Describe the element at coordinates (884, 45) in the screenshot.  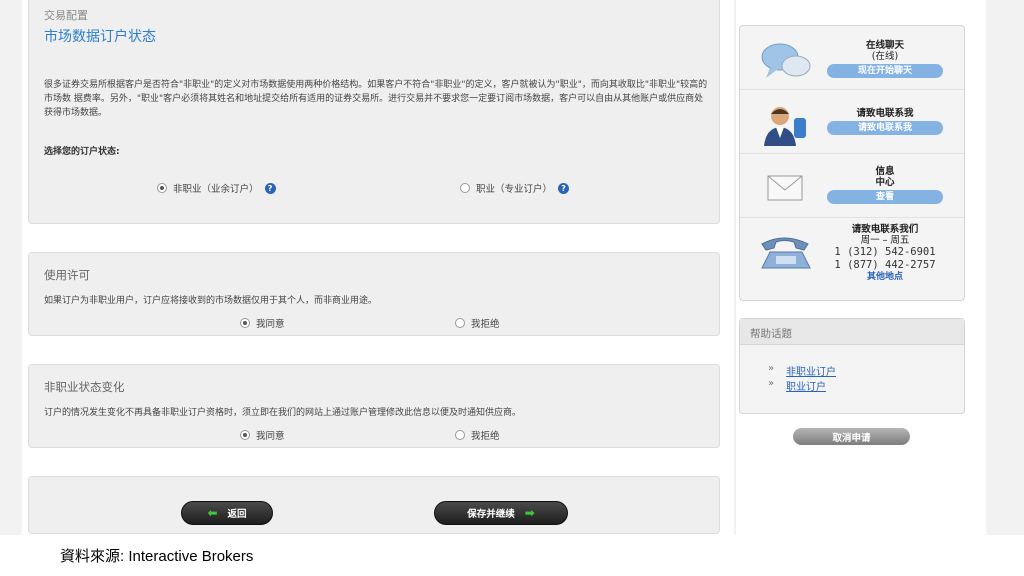
I see `chat-title: 在线聊天` at that location.